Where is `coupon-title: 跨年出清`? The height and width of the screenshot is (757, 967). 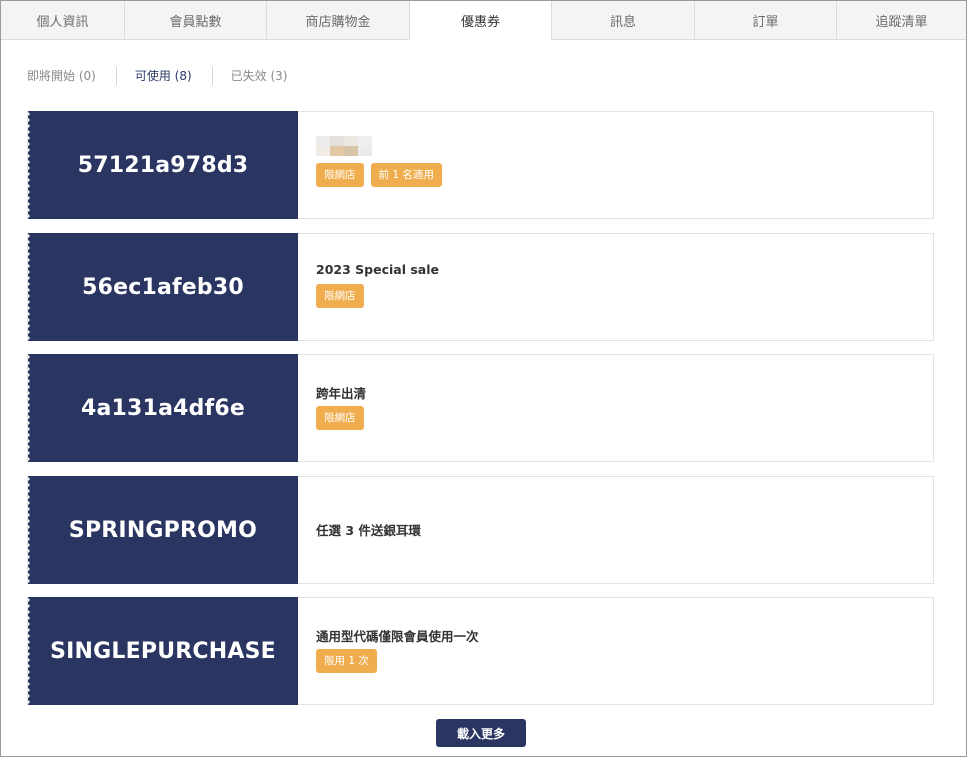 coupon-title: 跨年出清 is located at coordinates (341, 393).